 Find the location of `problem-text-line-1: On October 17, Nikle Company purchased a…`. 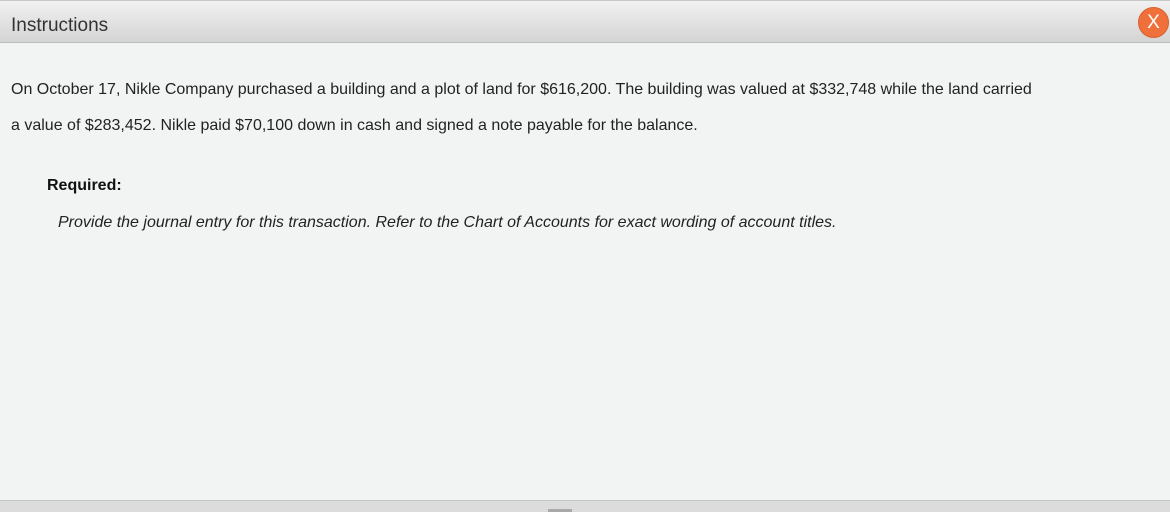

problem-text-line-1: On October 17, Nikle Company purchased a… is located at coordinates (521, 89).